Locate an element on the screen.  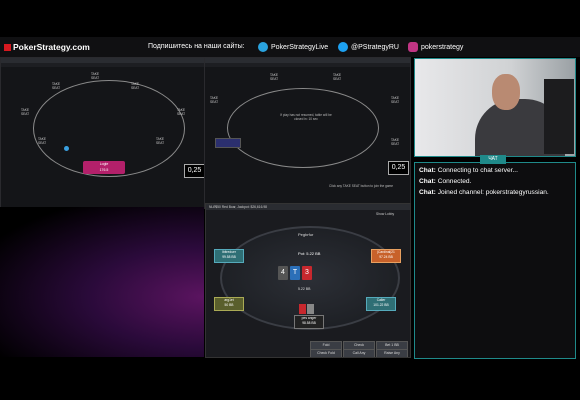
player-seat: Caller 101.22 BB is located at coordinates (381, 304).